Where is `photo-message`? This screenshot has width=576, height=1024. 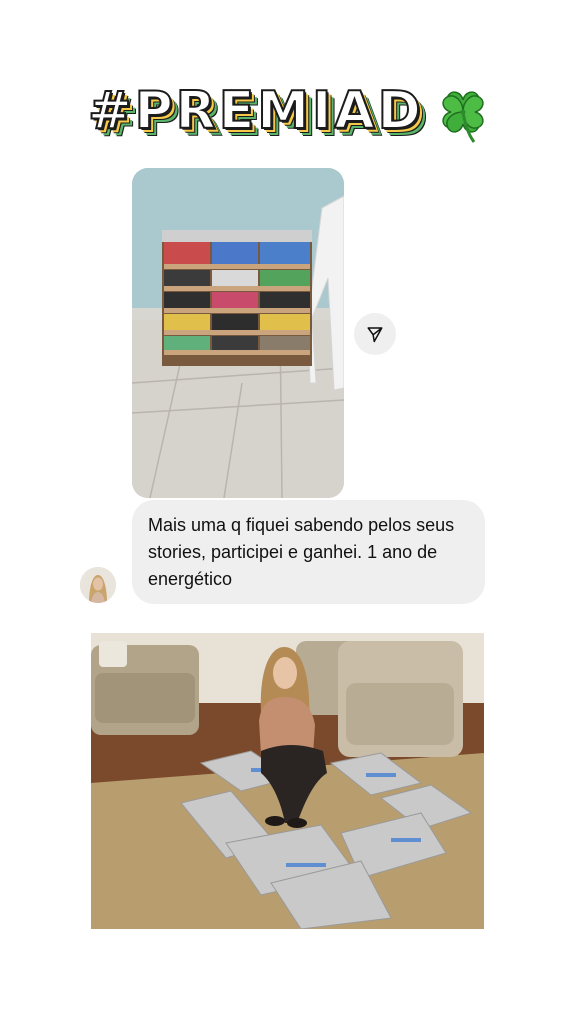
photo-message is located at coordinates (238, 333).